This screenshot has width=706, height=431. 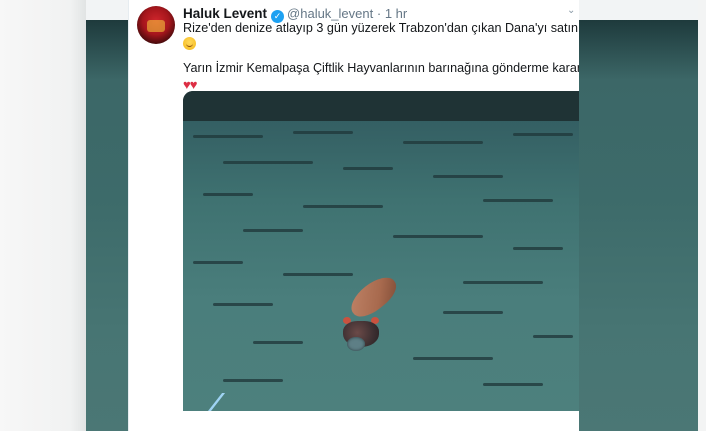 What do you see at coordinates (396, 13) in the screenshot?
I see `timestamp: 1 hr` at bounding box center [396, 13].